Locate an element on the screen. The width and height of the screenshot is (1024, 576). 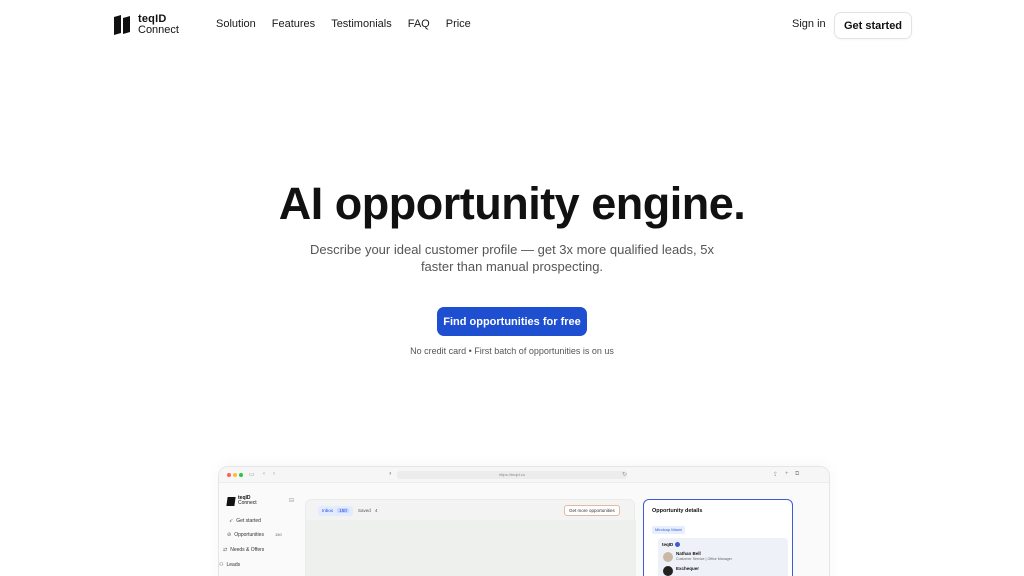
tab-saved: Saved 4 is located at coordinates (368, 511).